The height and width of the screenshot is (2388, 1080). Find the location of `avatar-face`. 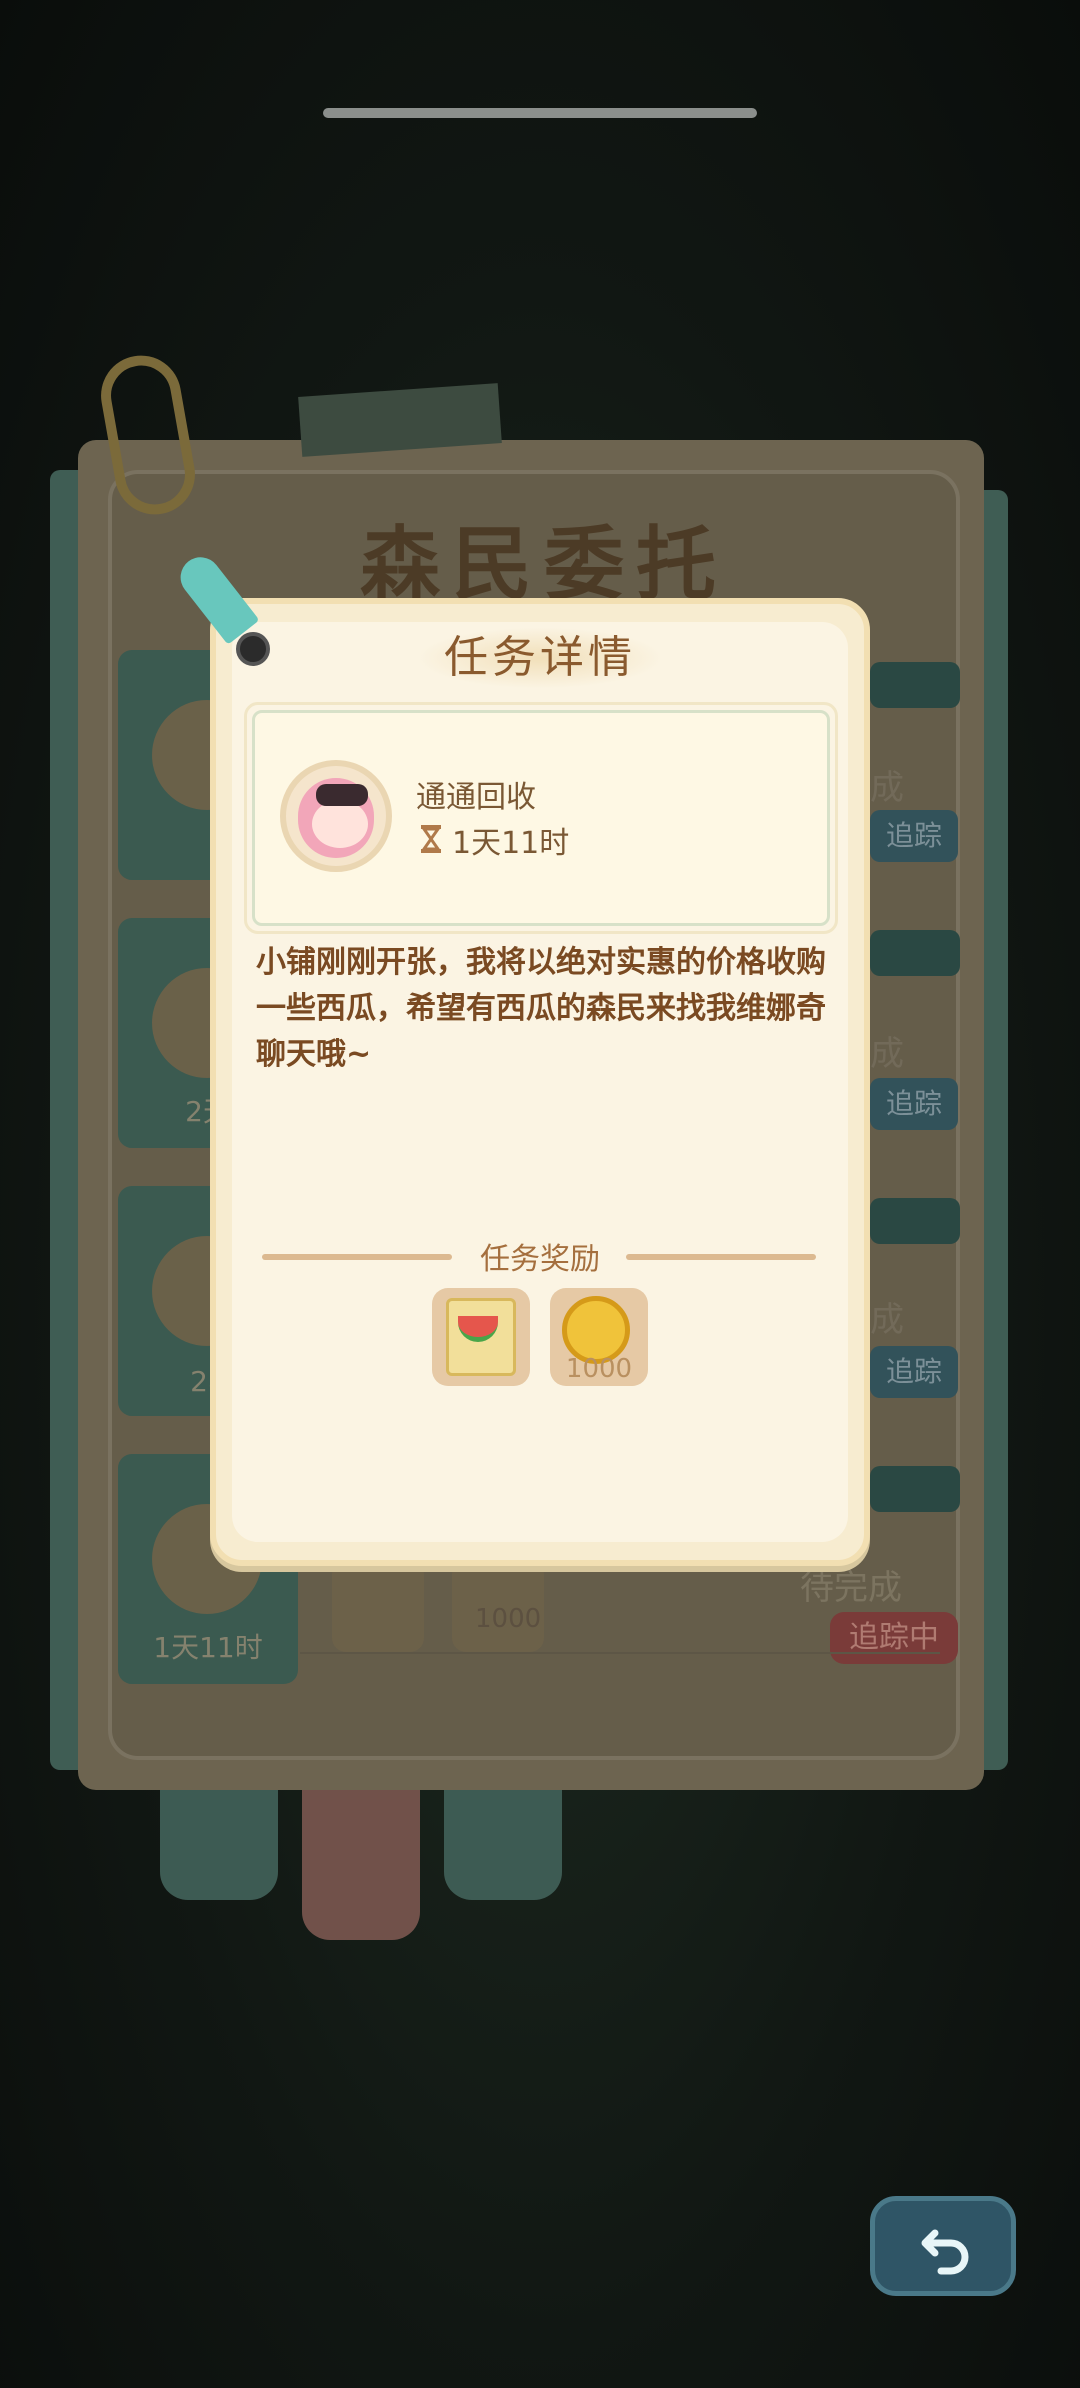

avatar-face is located at coordinates (340, 824).